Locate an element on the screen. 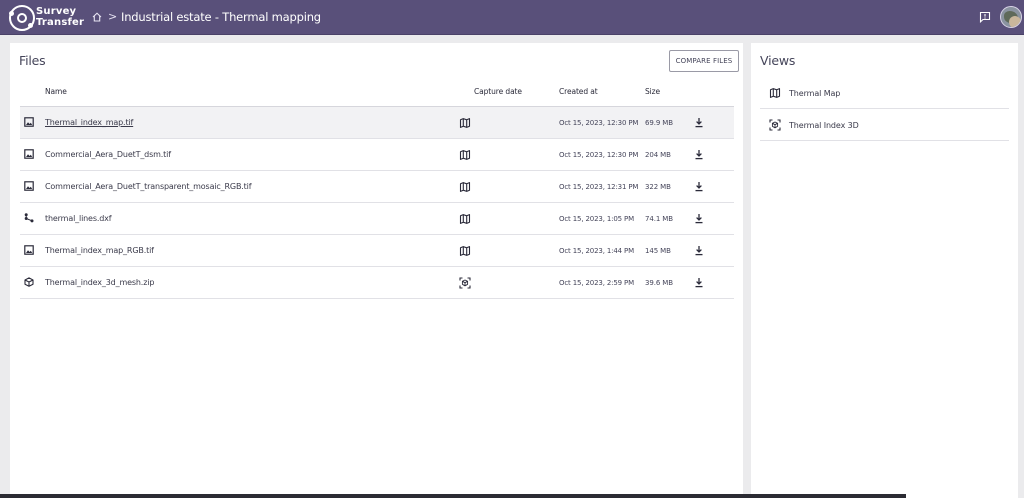  created-at: Oct 15, 2023, 2:59 PM is located at coordinates (597, 283).